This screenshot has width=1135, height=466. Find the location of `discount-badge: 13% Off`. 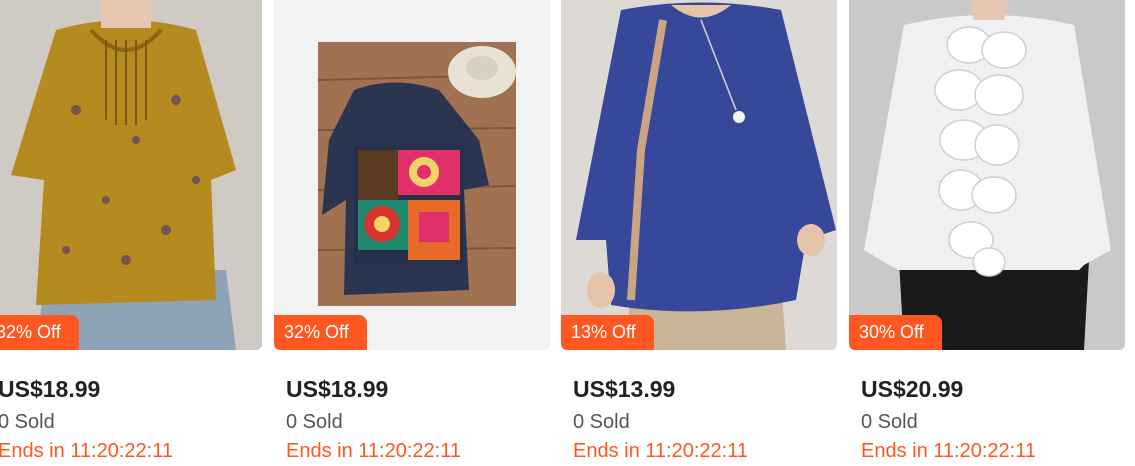

discount-badge: 13% Off is located at coordinates (607, 332).